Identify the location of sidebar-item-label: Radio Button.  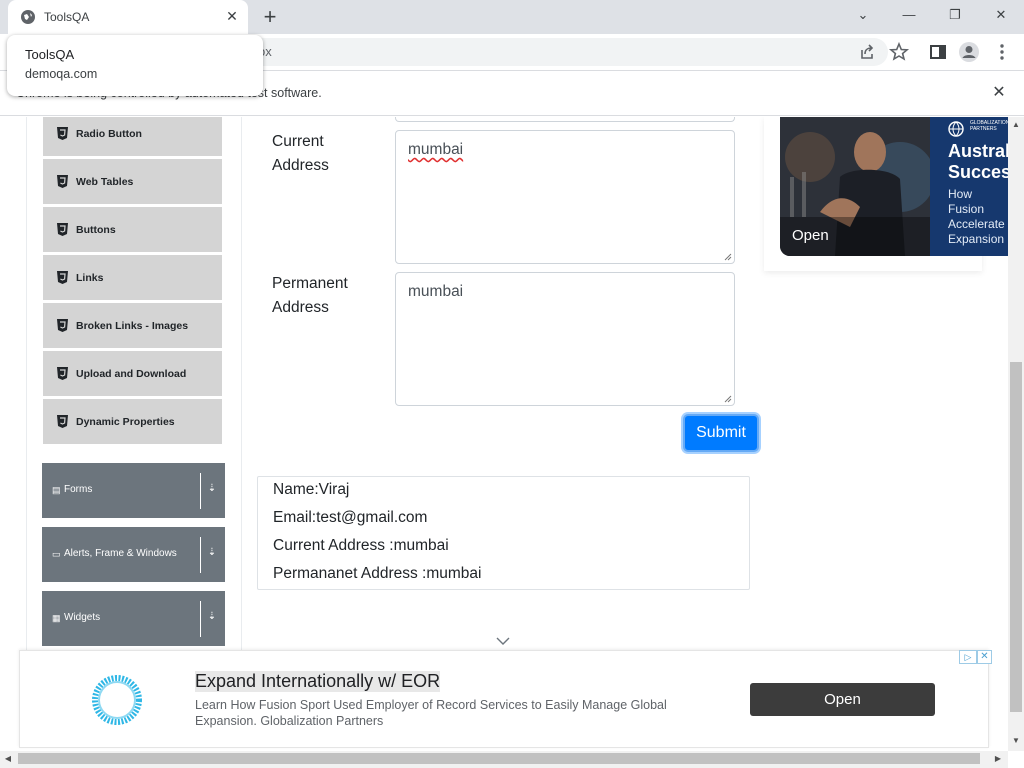
(109, 134).